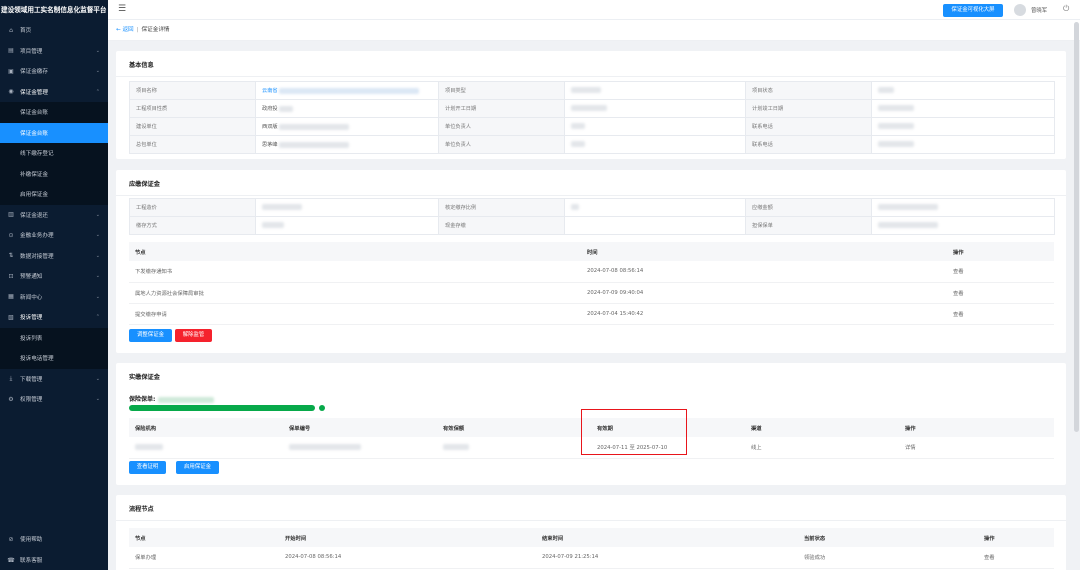 Image resolution: width=1080 pixels, height=570 pixels. What do you see at coordinates (54, 173) in the screenshot?
I see `sidebar-item: 补缴保证金` at bounding box center [54, 173].